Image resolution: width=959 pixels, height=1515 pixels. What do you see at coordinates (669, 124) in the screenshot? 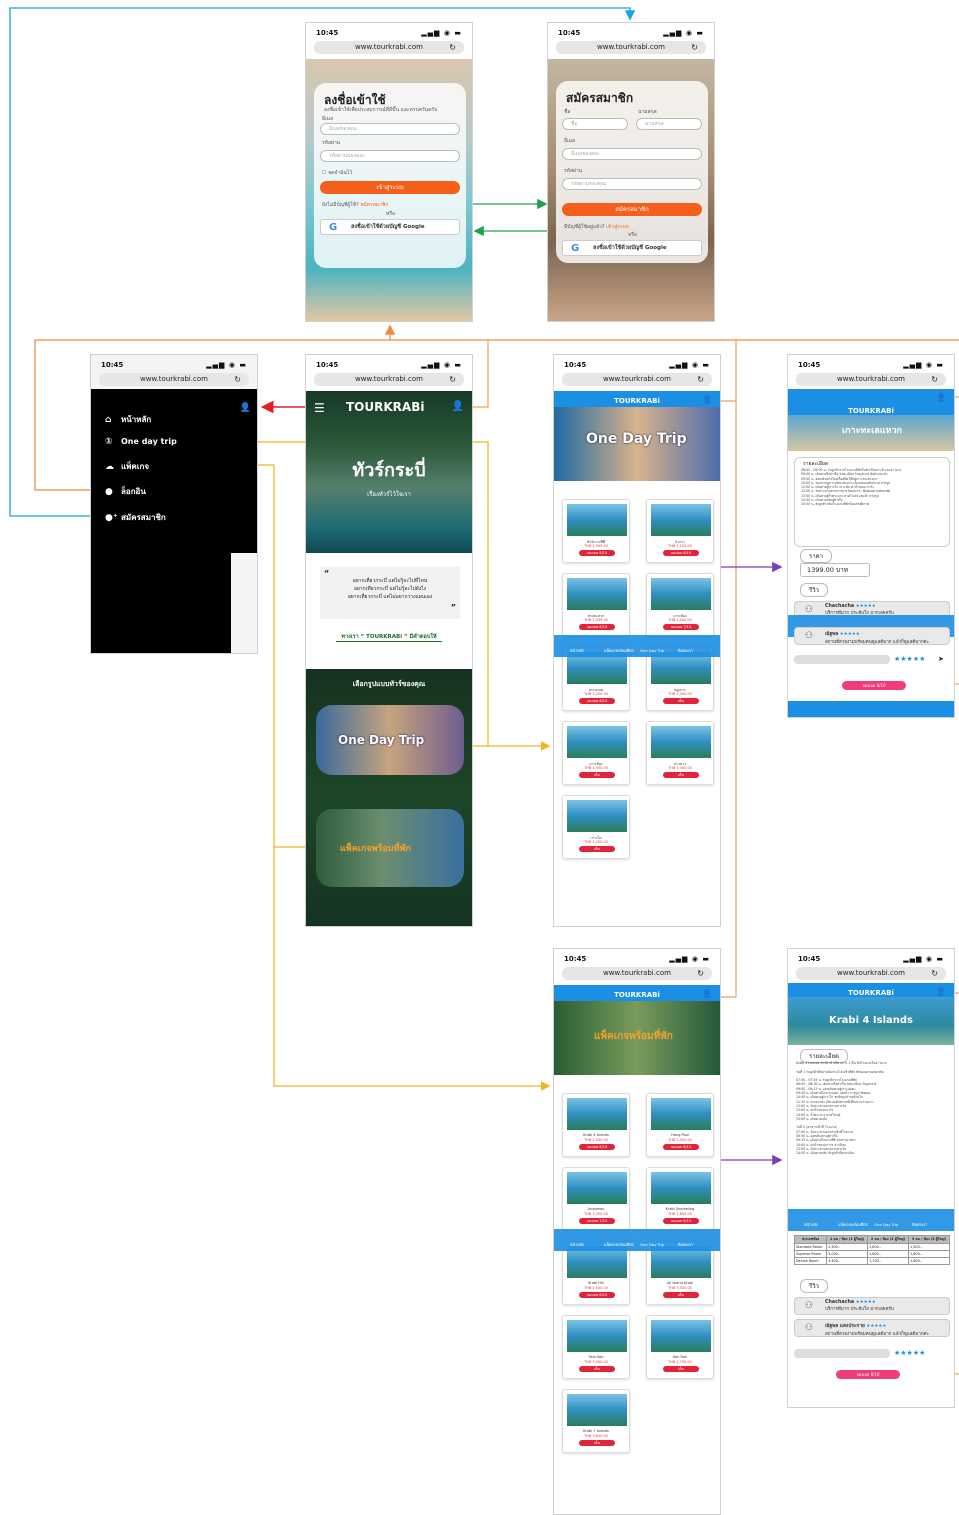
I see `last-name-input: นามสกุล` at bounding box center [669, 124].